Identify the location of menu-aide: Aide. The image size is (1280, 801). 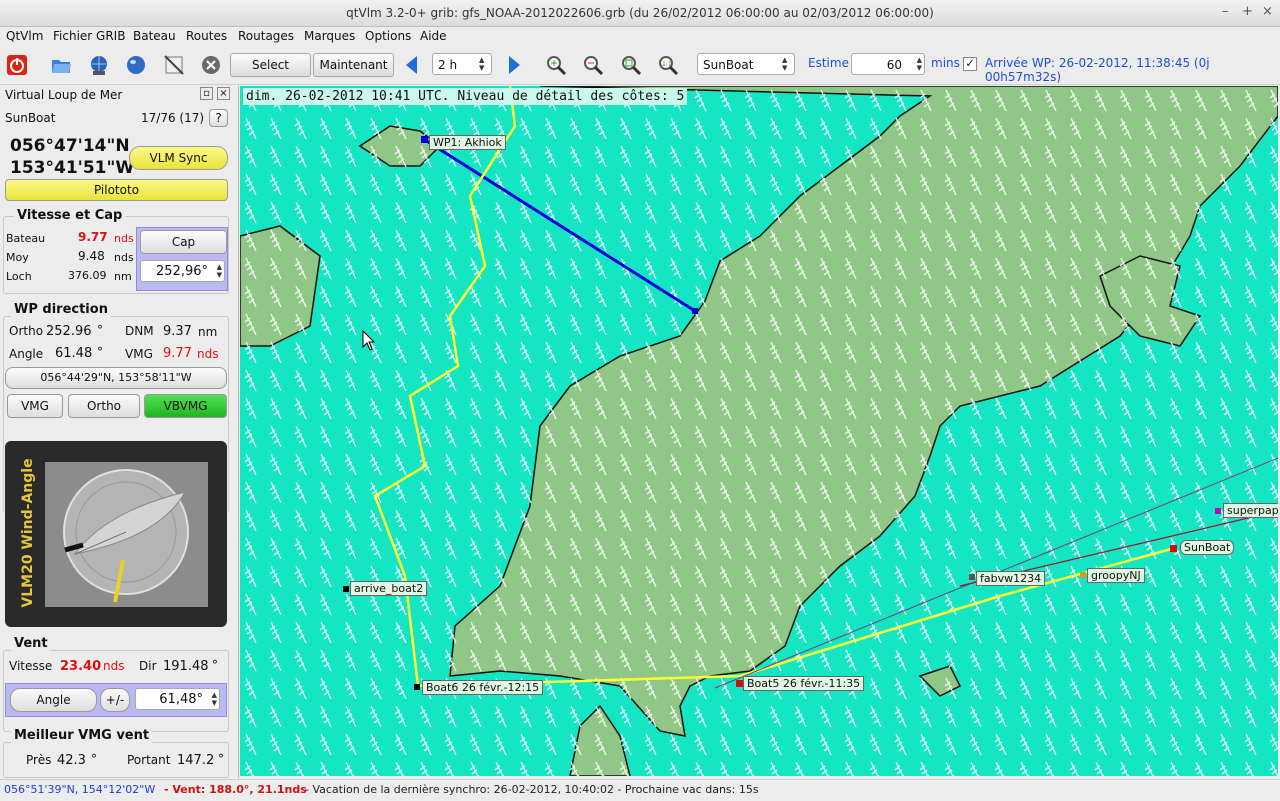
(433, 36).